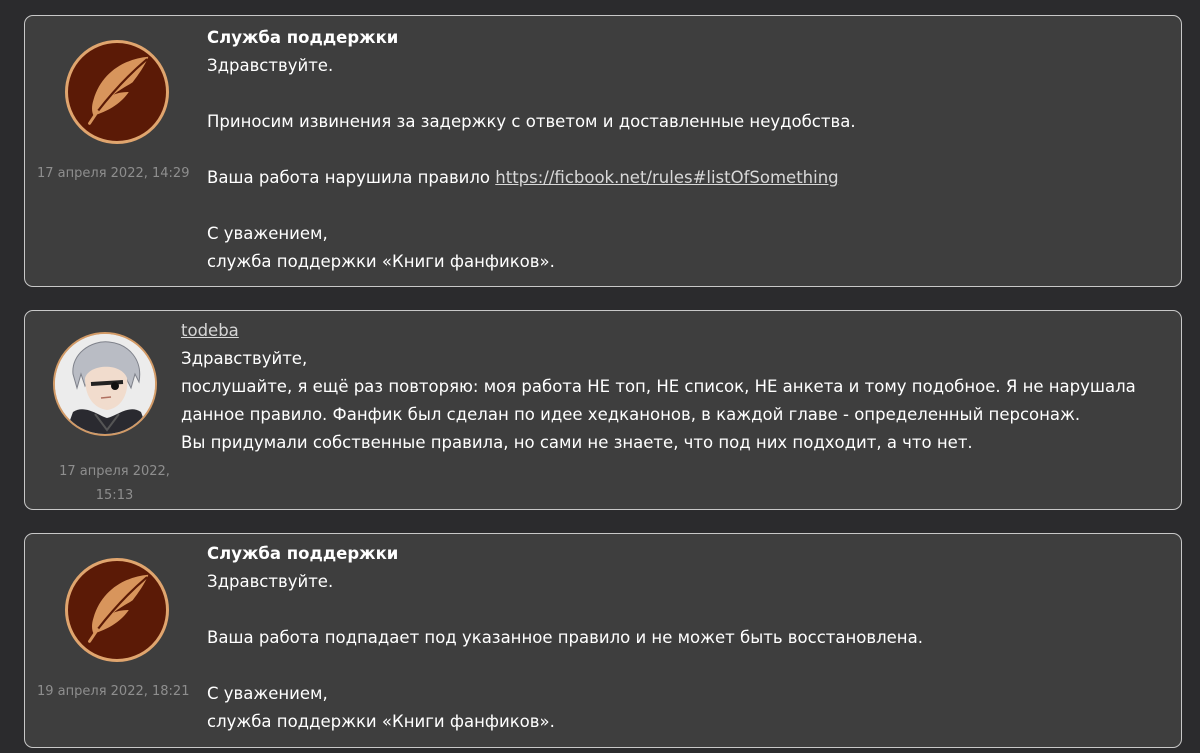 The height and width of the screenshot is (753, 1200). What do you see at coordinates (114, 495) in the screenshot?
I see `message-time: 15:13` at bounding box center [114, 495].